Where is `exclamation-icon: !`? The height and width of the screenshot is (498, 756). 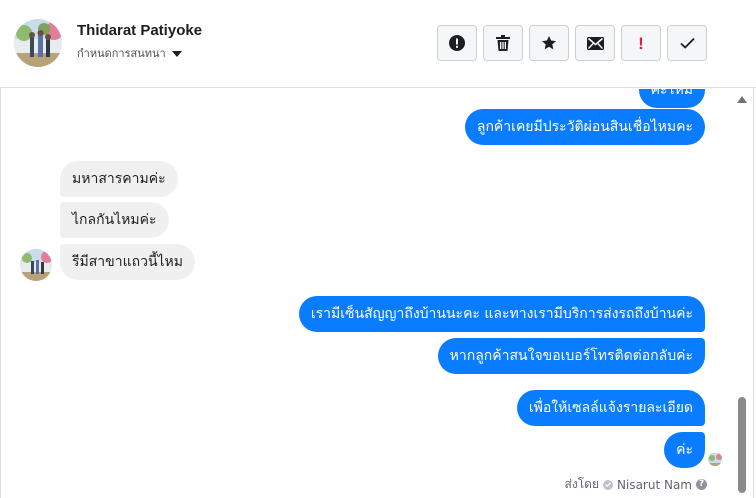 exclamation-icon: ! is located at coordinates (641, 43).